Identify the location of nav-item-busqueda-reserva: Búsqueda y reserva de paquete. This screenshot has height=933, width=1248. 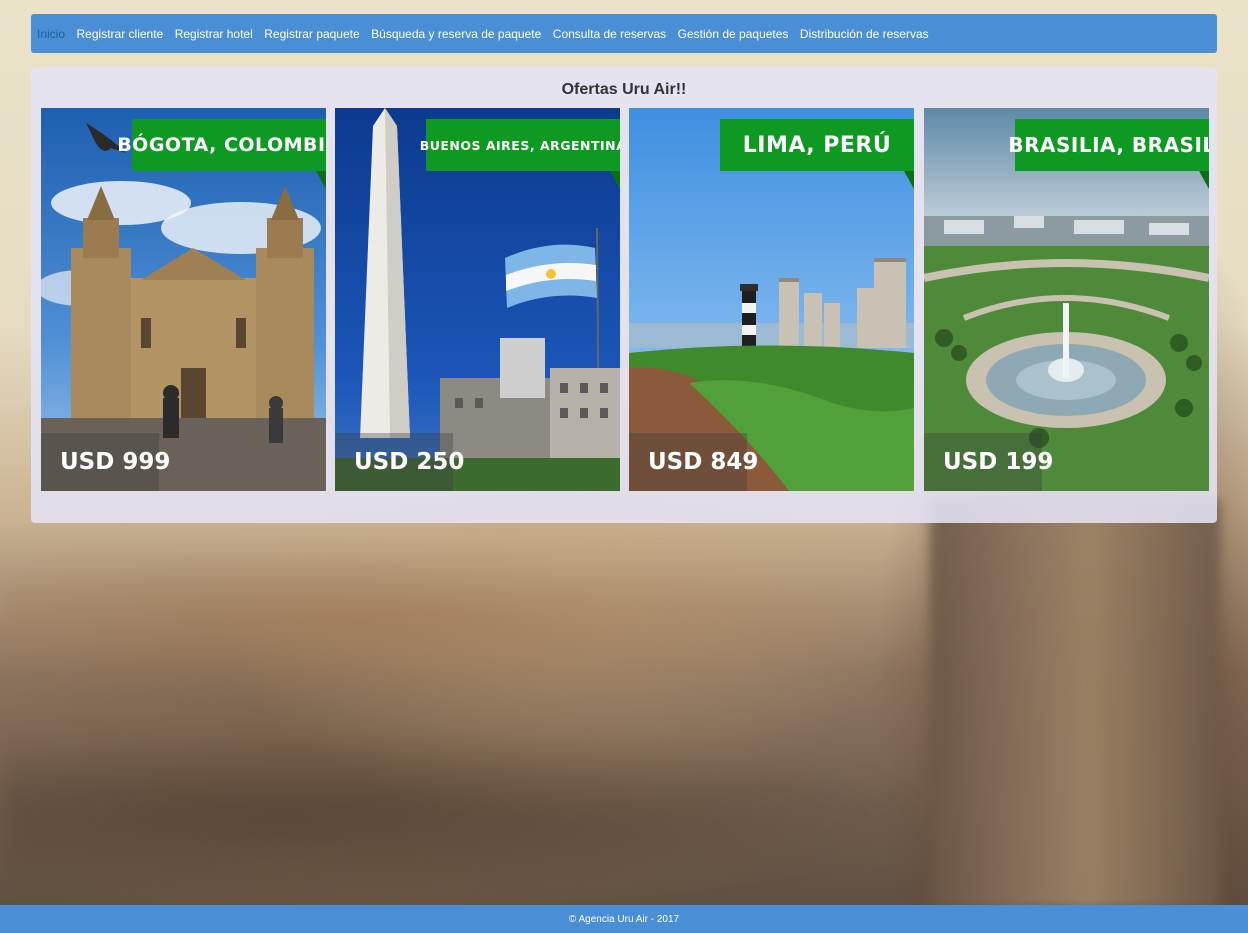
(456, 34).